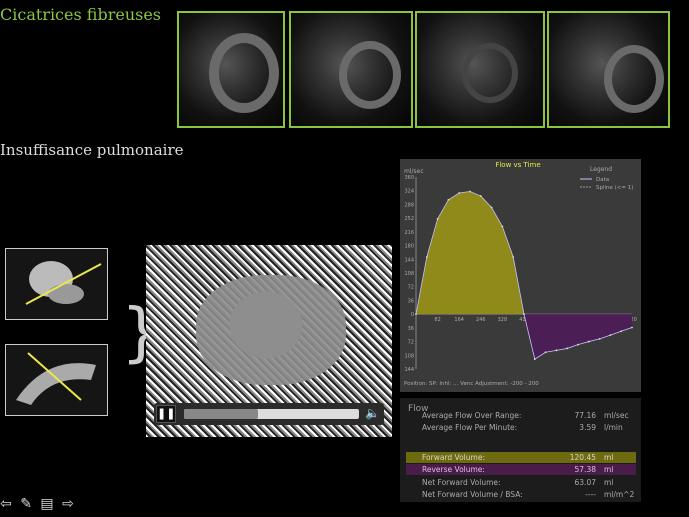 This screenshot has width=689, height=517. I want to click on pause-button: ❚❚, so click(166, 414).